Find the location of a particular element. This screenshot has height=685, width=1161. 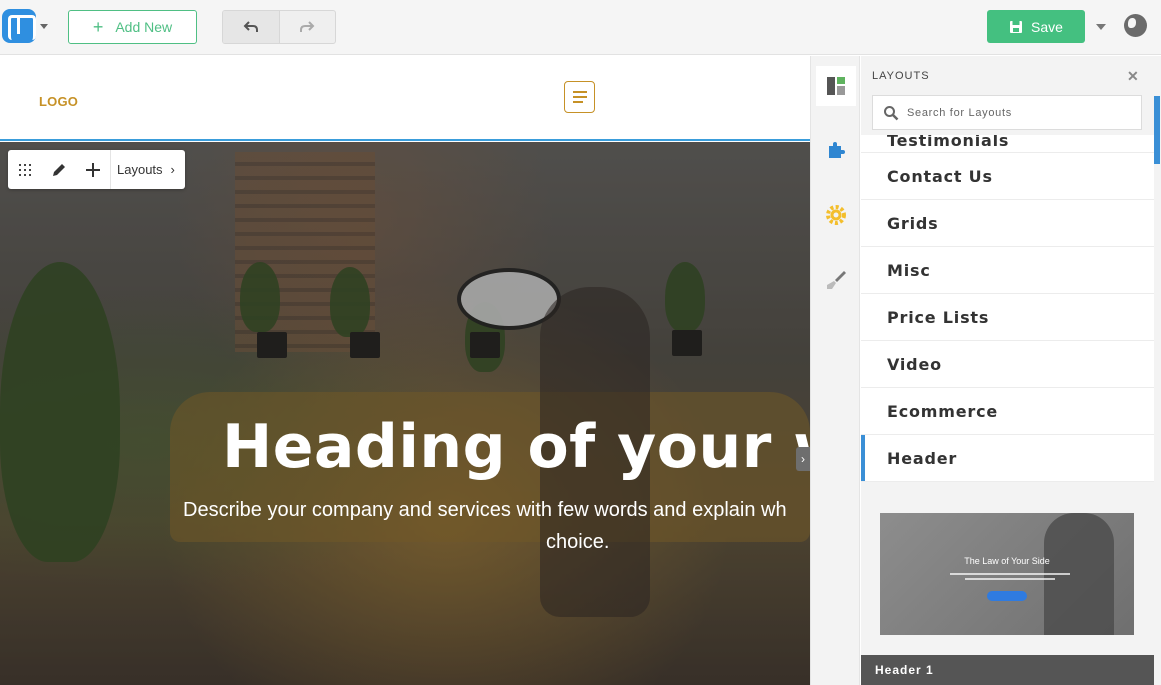

category-grids: Grids is located at coordinates (1007, 223).